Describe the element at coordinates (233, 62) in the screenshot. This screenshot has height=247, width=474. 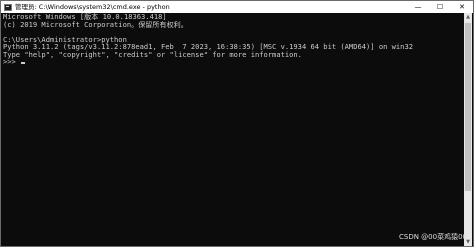
I see `prompt-line: >>>` at that location.